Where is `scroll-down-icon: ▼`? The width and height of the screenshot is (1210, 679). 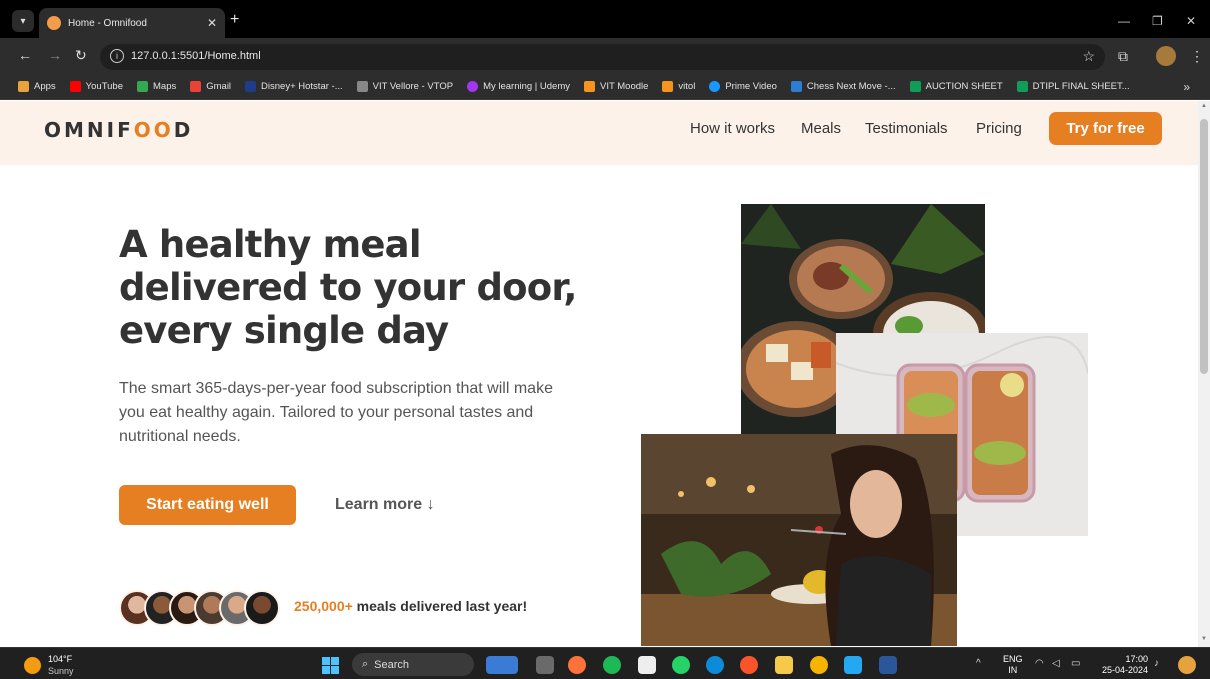
scroll-down-icon: ▼ is located at coordinates (1204, 639).